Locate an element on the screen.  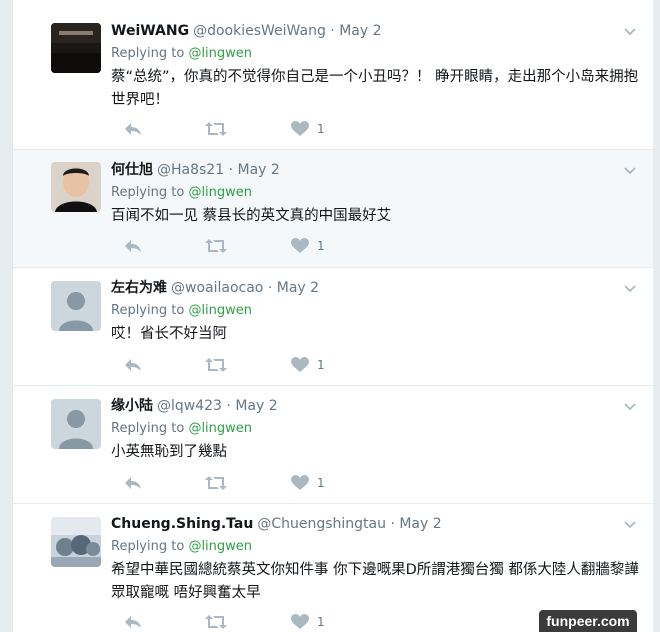
display-name: WeiWANG is located at coordinates (150, 31).